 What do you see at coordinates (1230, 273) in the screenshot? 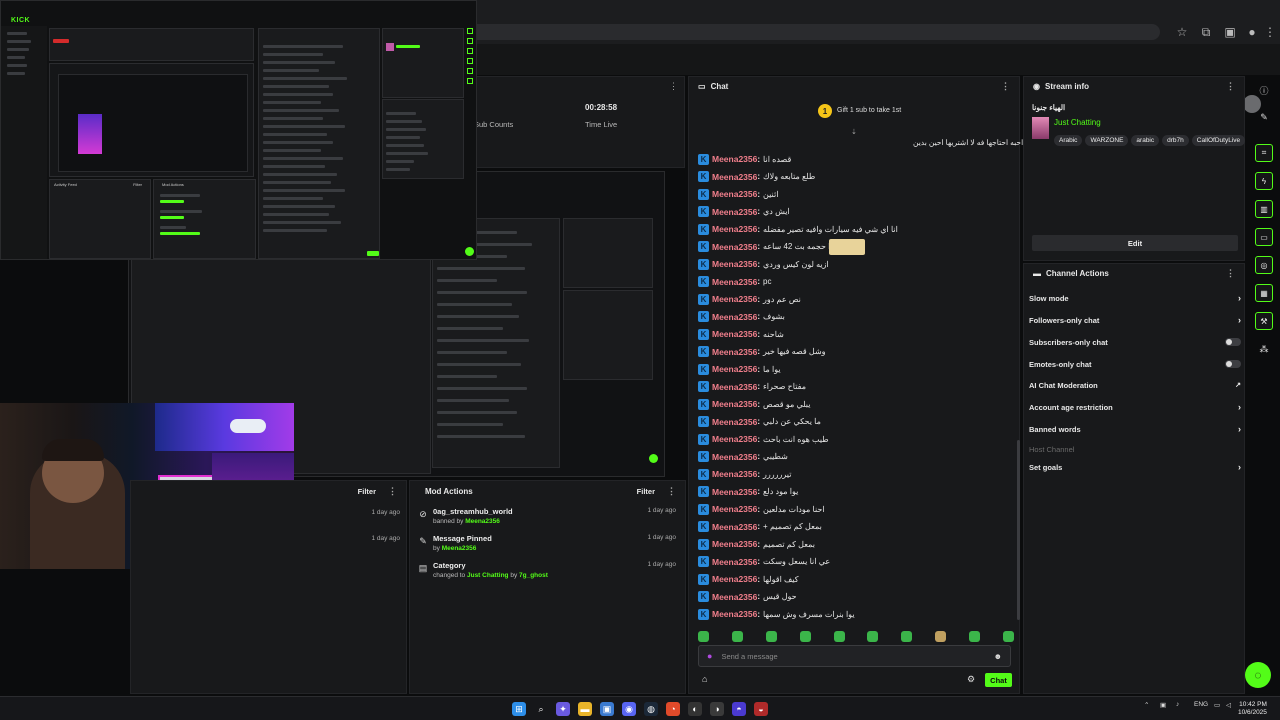
I see `channel-actions-menu-icon: ⋮` at bounding box center [1230, 273].